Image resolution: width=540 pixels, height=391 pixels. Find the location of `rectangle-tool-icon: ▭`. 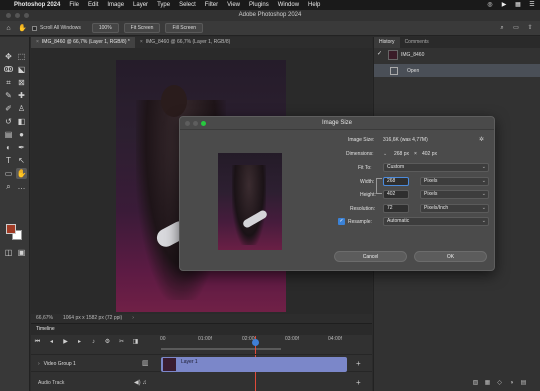

rectangle-tool-icon: ▭ is located at coordinates (8, 173).